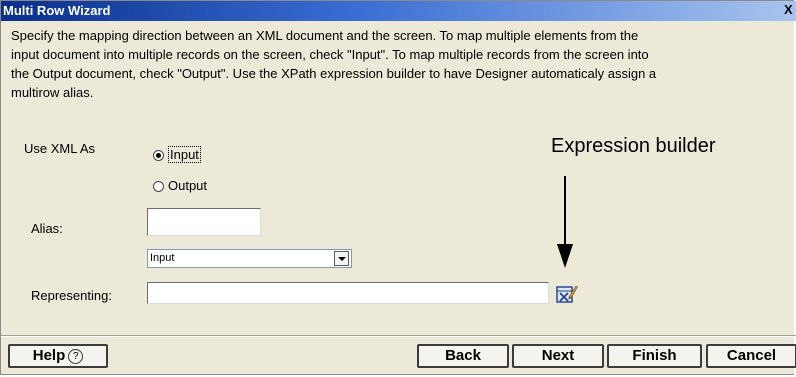 This screenshot has width=796, height=377. What do you see at coordinates (162, 258) in the screenshot?
I see `mapping-select-value: Input` at bounding box center [162, 258].